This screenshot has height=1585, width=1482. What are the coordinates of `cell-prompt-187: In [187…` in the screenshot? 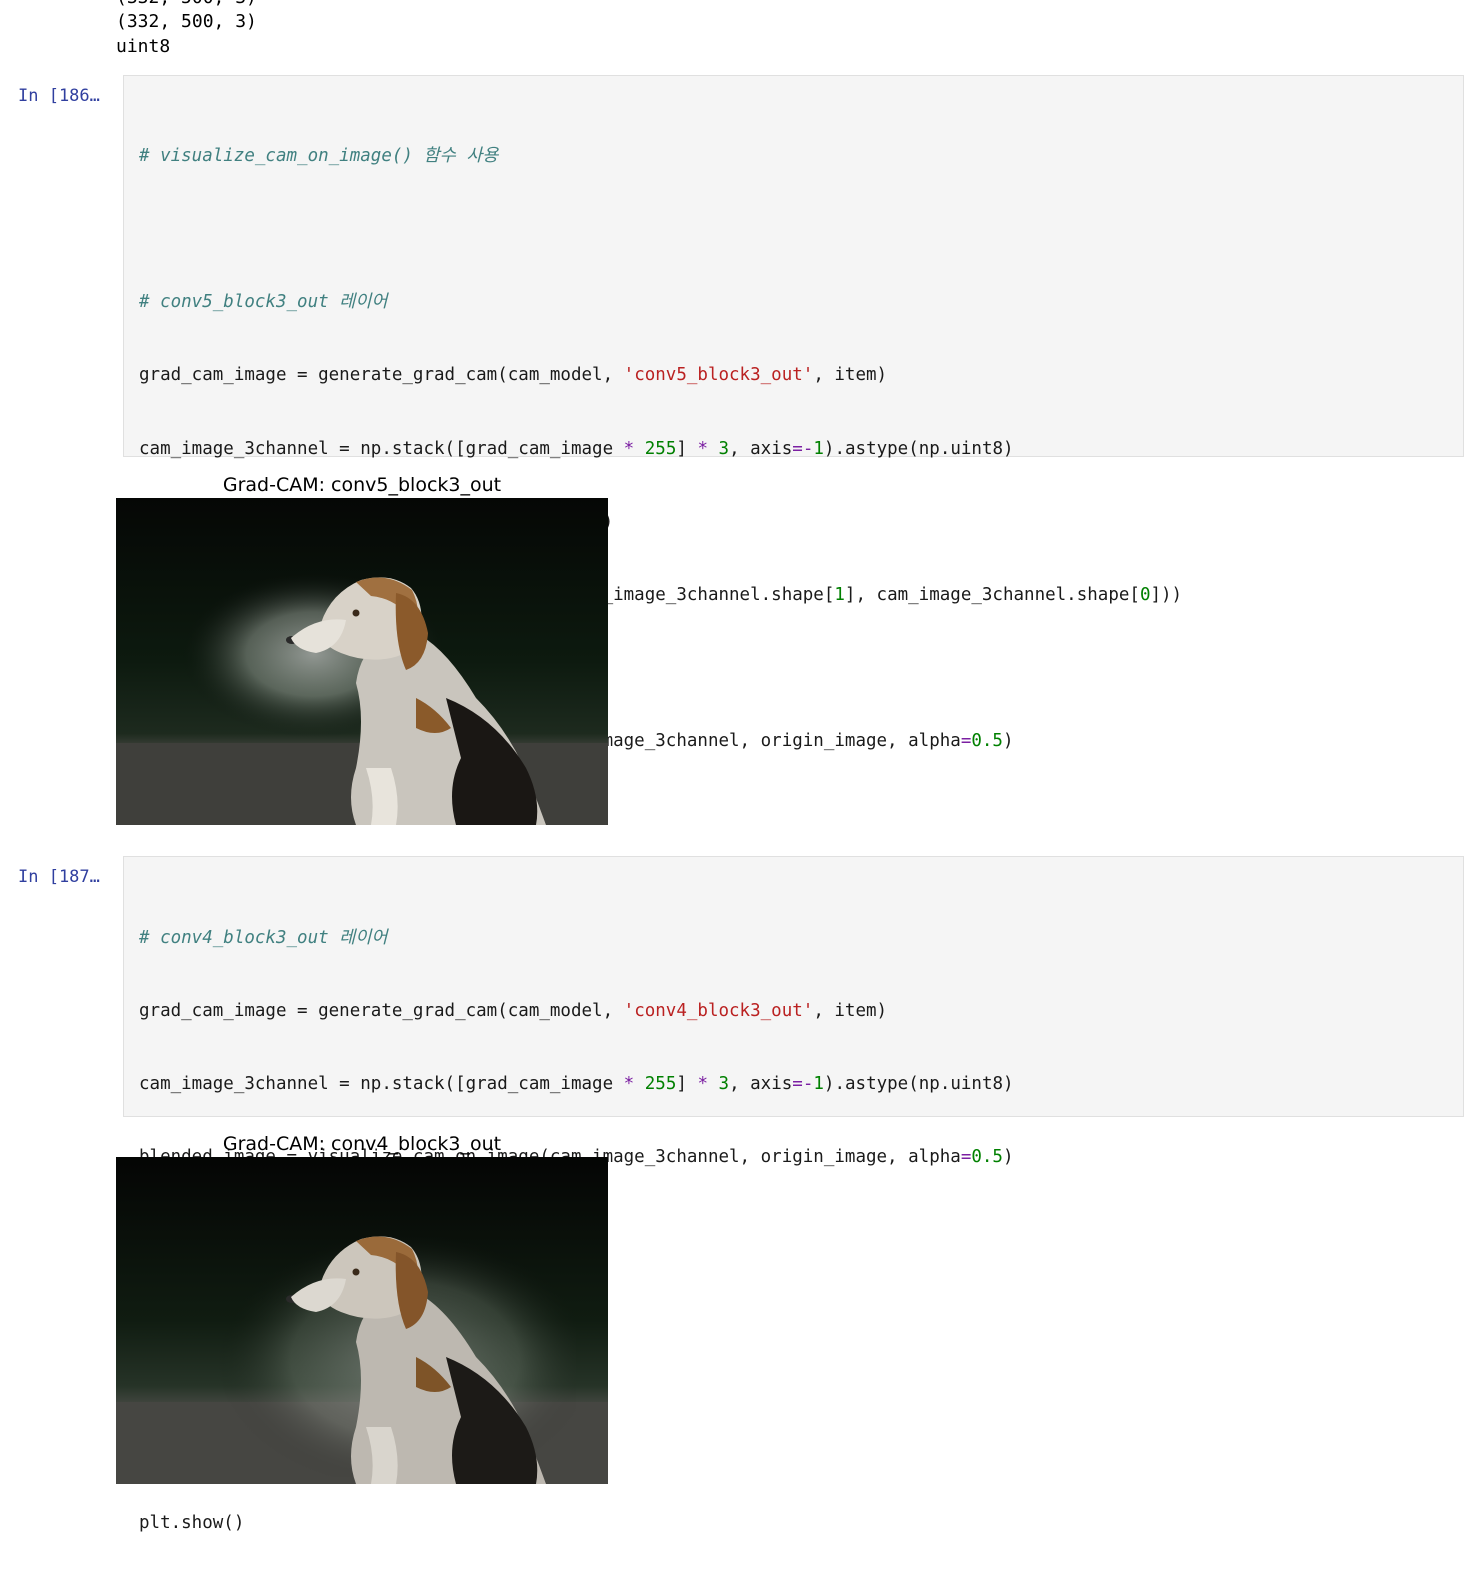 It's located at (59, 877).